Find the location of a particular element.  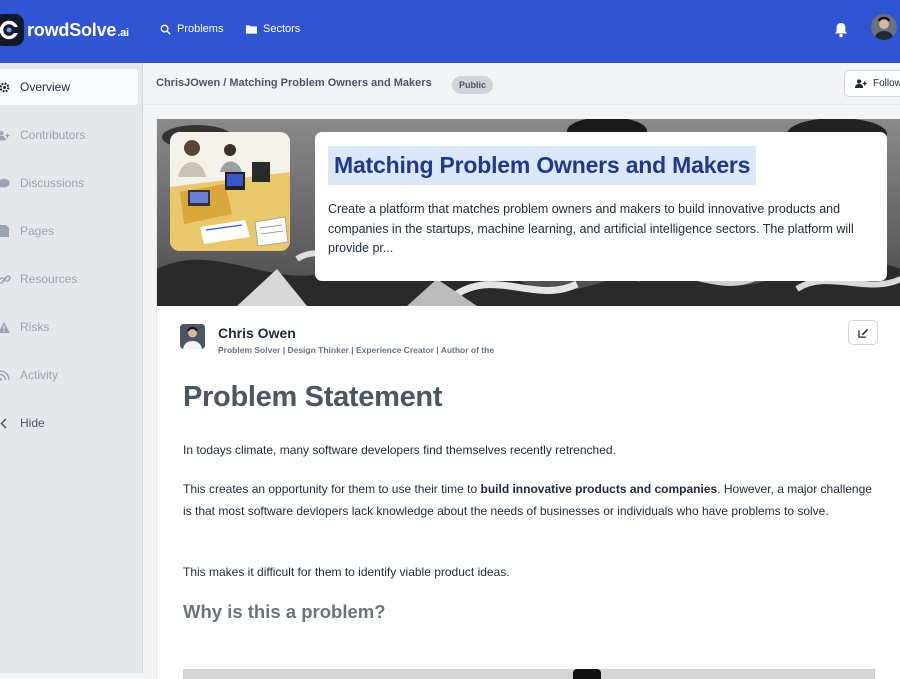

user-avatar is located at coordinates (884, 27).